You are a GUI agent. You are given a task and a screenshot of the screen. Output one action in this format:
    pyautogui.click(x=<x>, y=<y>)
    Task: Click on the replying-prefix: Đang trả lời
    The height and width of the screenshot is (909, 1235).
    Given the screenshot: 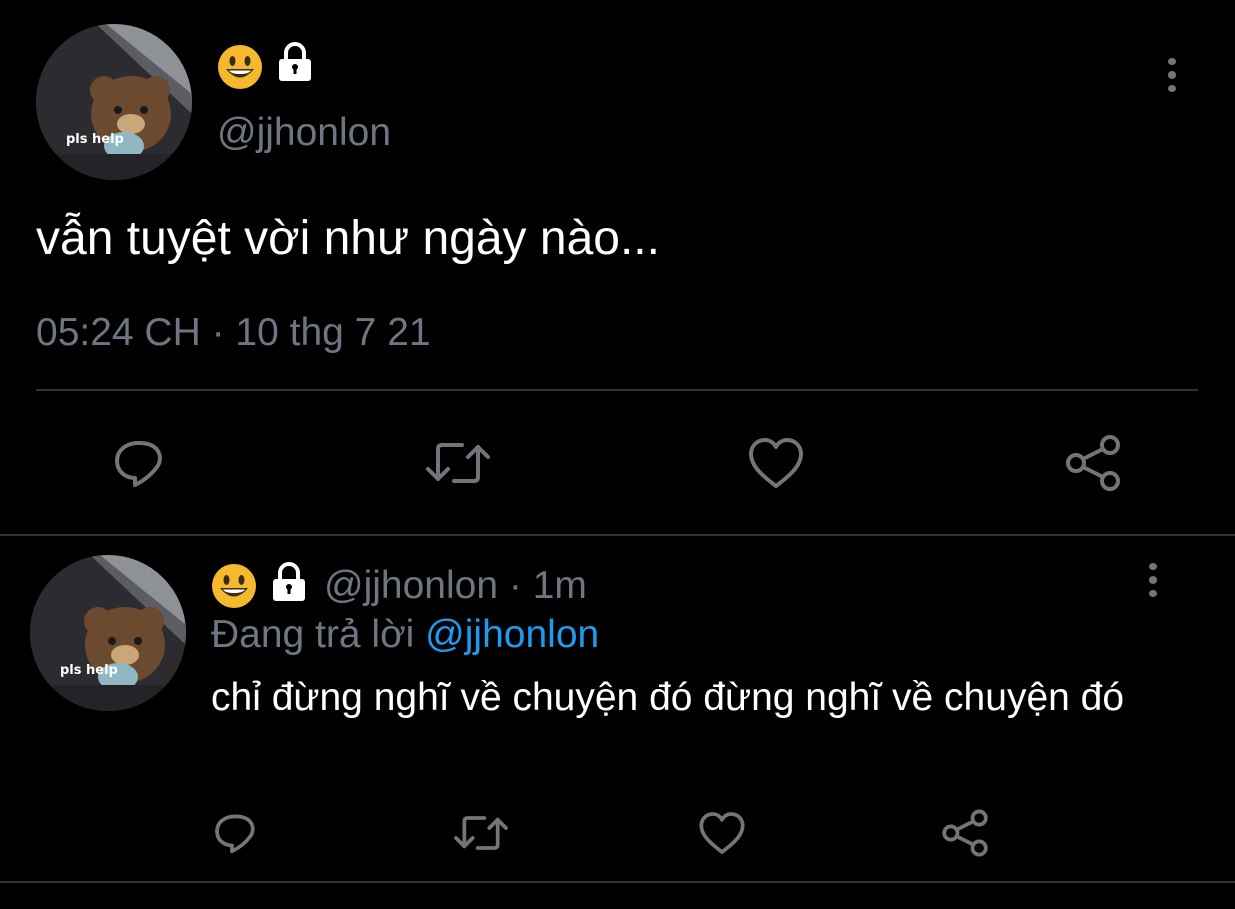 What is the action you would take?
    pyautogui.click(x=313, y=634)
    